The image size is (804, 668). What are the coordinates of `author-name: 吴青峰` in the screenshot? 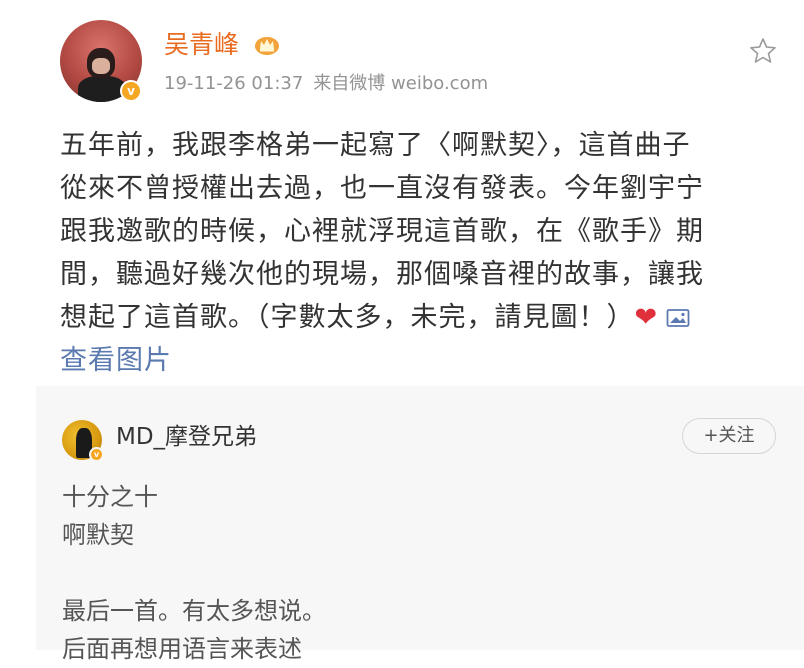 It's located at (201, 45).